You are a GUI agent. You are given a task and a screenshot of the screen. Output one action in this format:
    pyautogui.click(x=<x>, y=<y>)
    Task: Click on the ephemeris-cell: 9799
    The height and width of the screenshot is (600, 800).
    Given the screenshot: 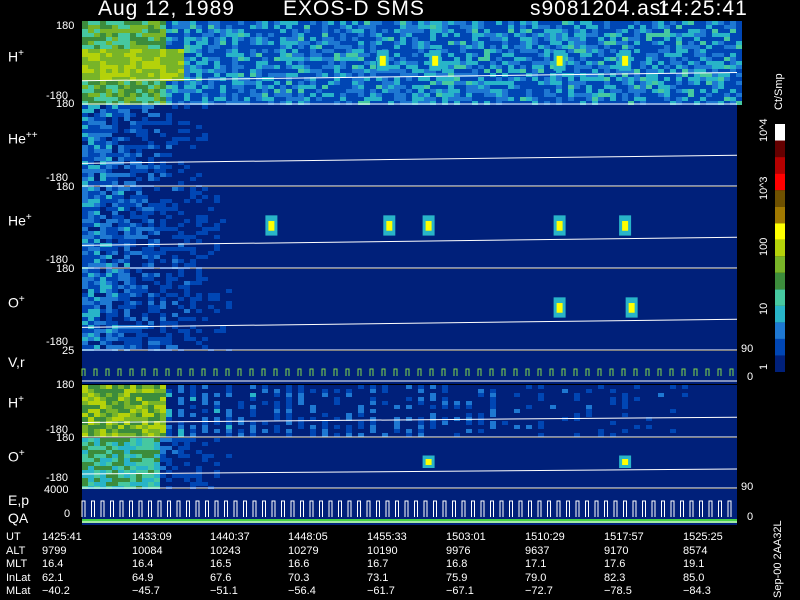 What is the action you would take?
    pyautogui.click(x=54, y=550)
    